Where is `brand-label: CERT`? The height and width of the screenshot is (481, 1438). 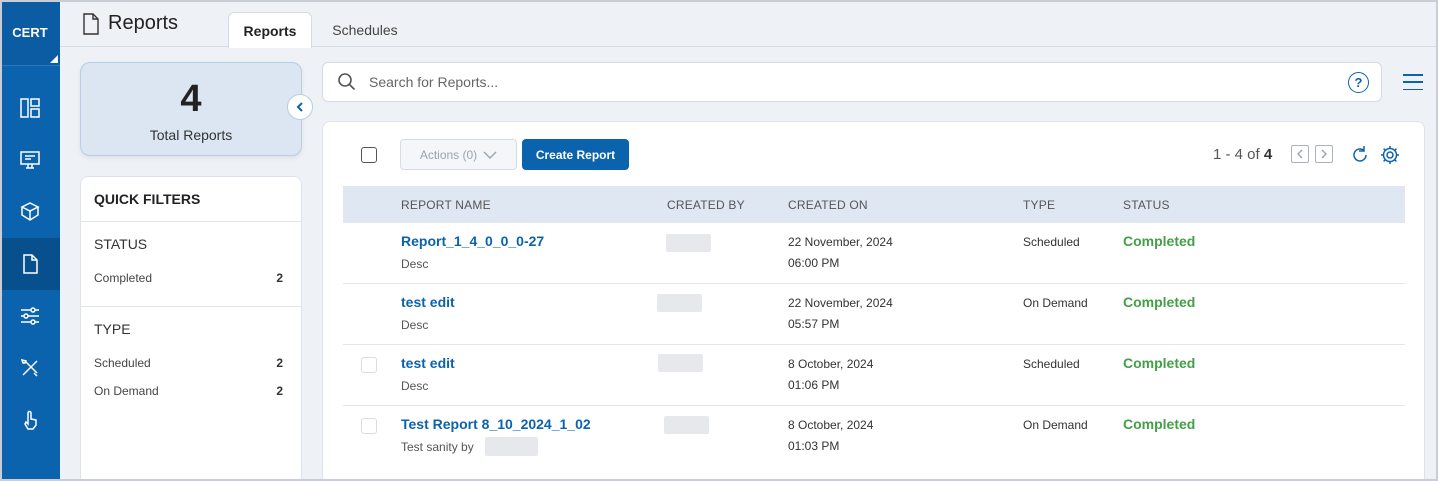
brand-label: CERT is located at coordinates (30, 32).